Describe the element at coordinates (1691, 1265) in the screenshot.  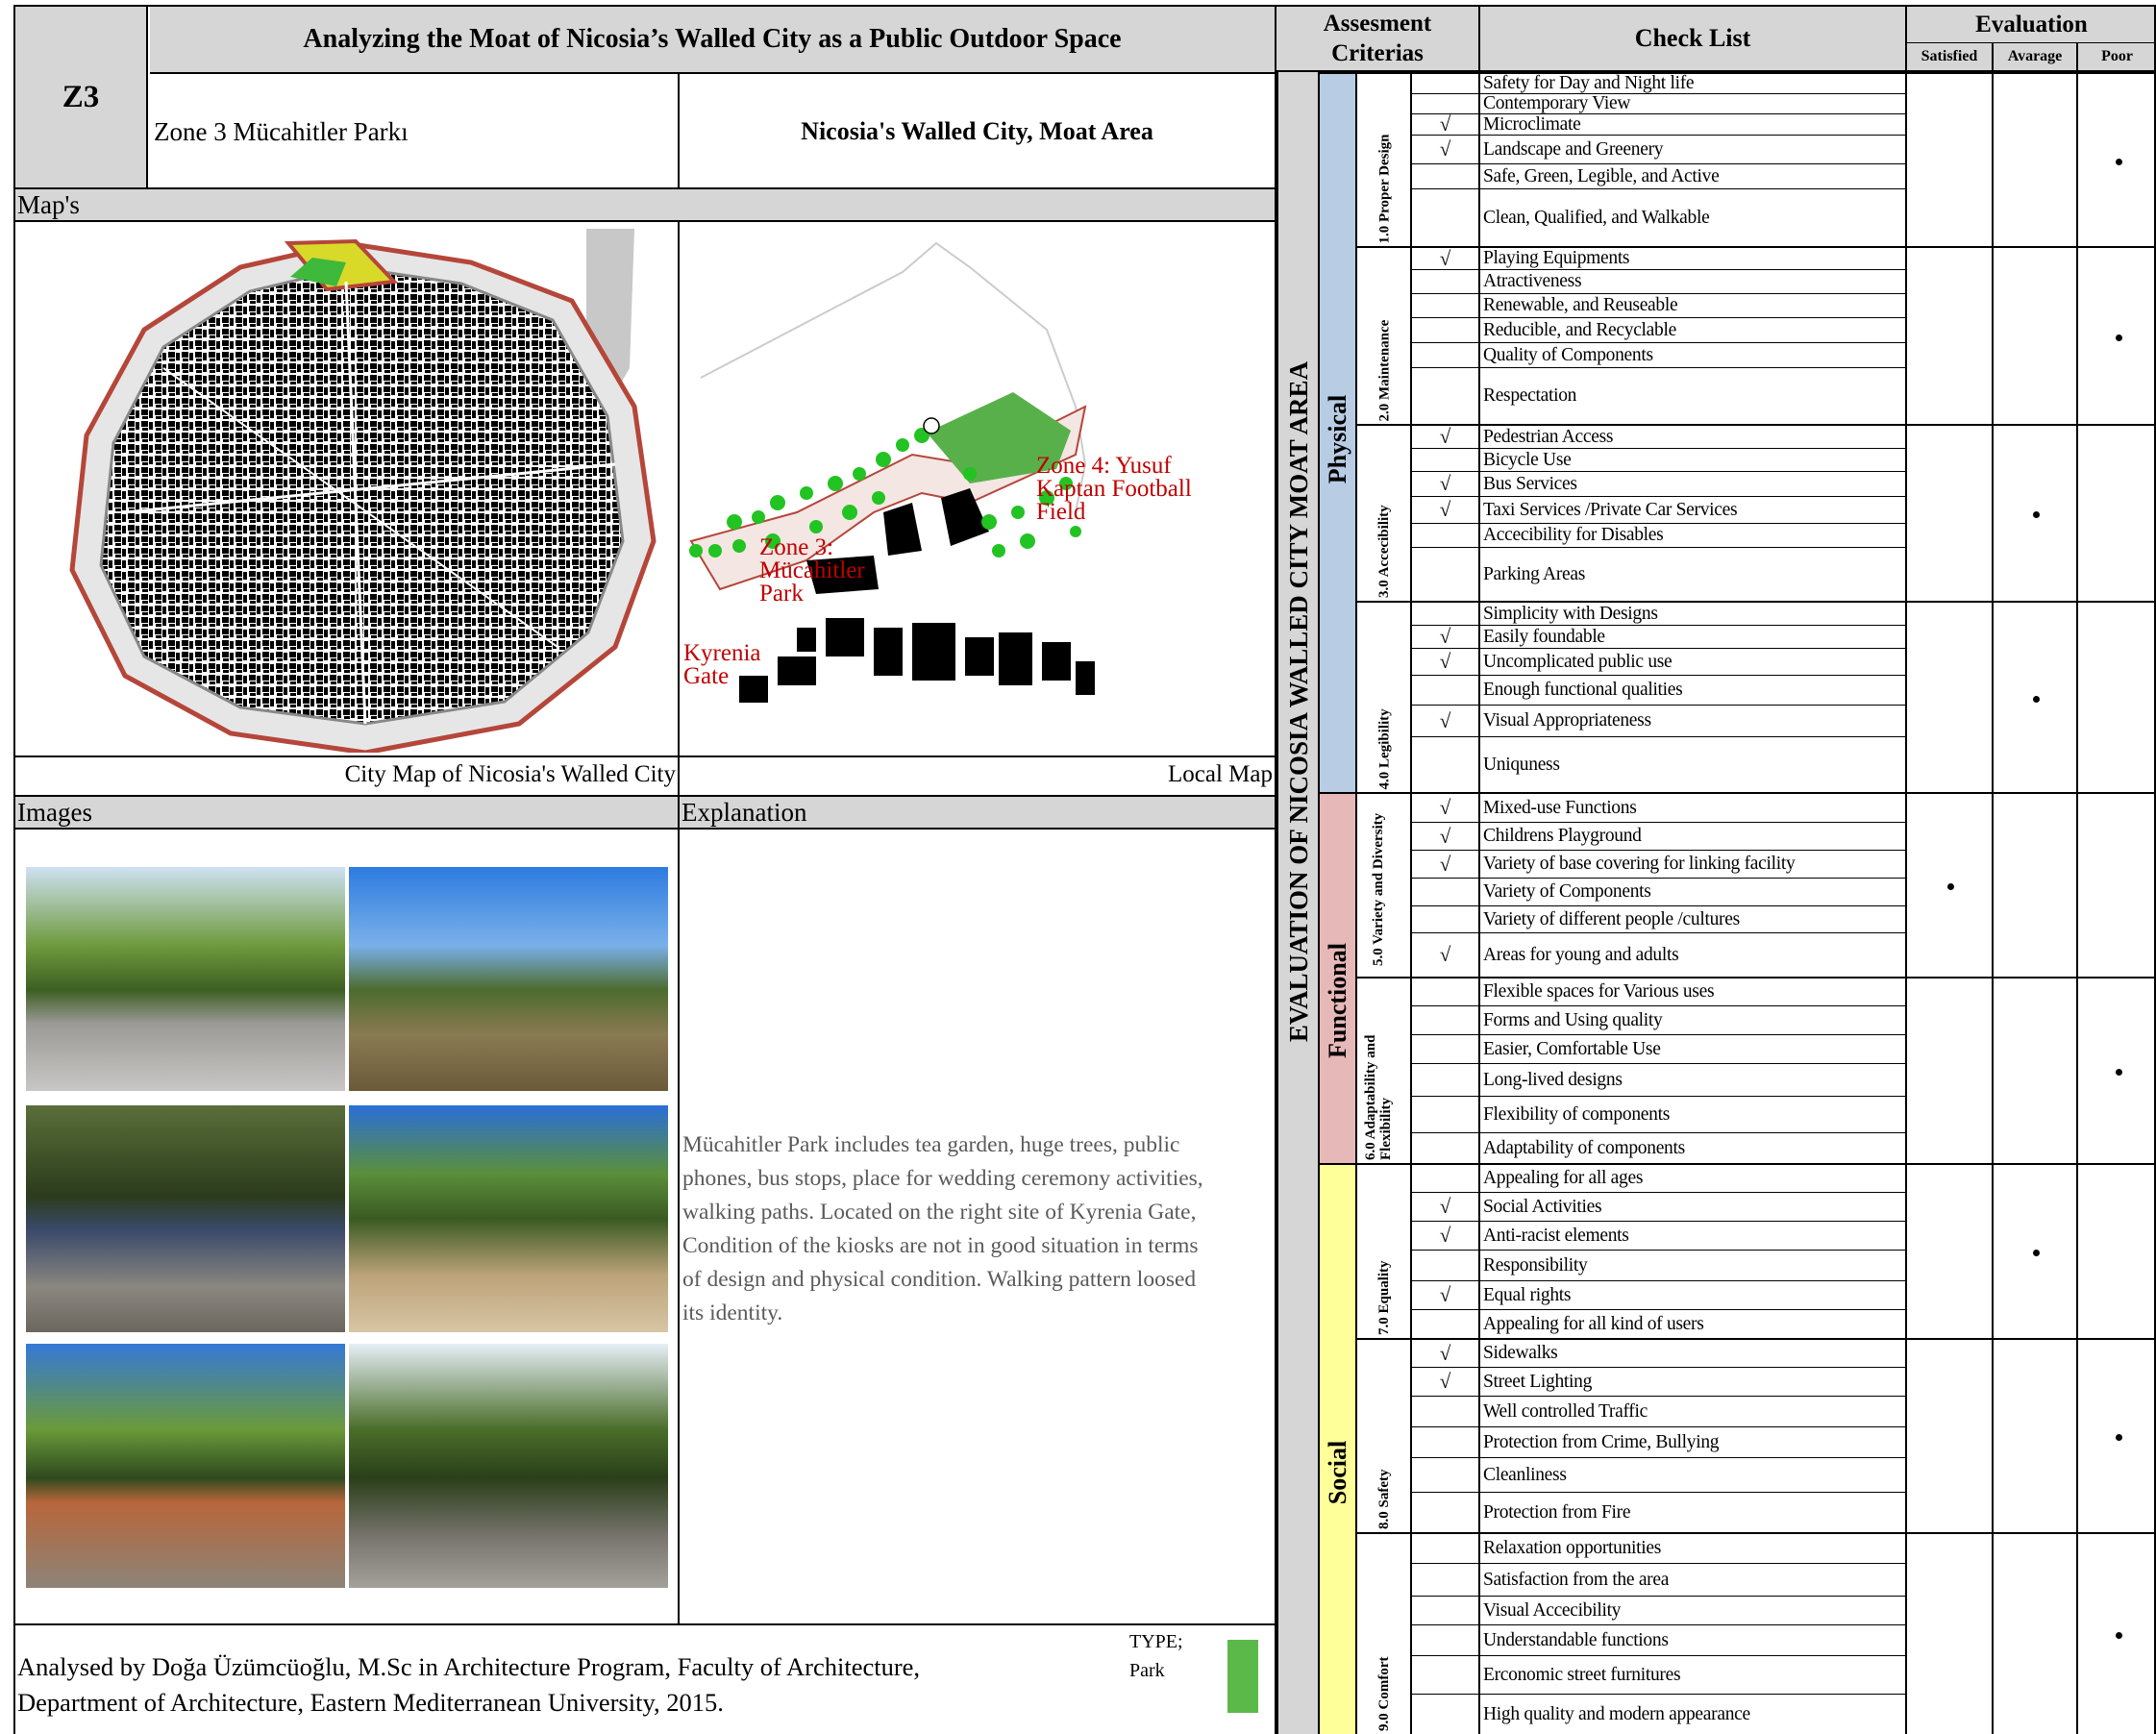
I see `checklist-item: Responsibility` at that location.